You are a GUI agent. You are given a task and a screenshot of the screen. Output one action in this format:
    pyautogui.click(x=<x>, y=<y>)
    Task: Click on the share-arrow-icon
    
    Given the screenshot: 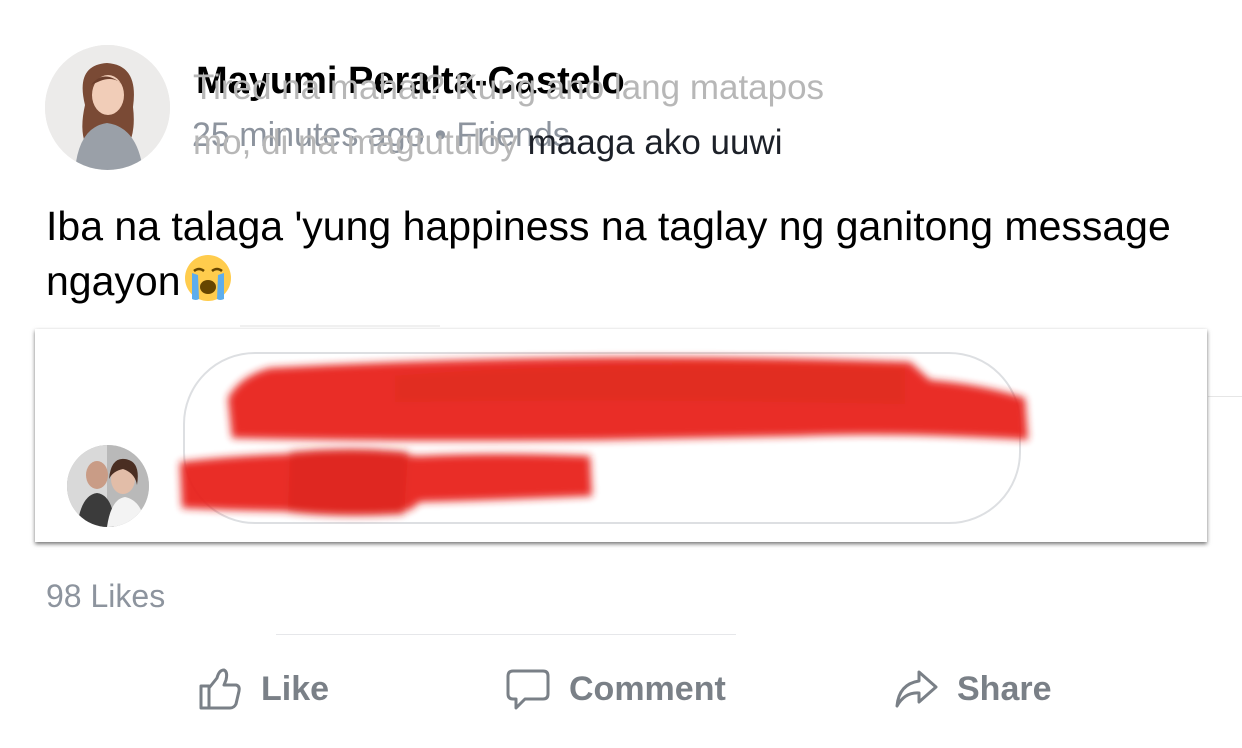 What is the action you would take?
    pyautogui.click(x=916, y=689)
    